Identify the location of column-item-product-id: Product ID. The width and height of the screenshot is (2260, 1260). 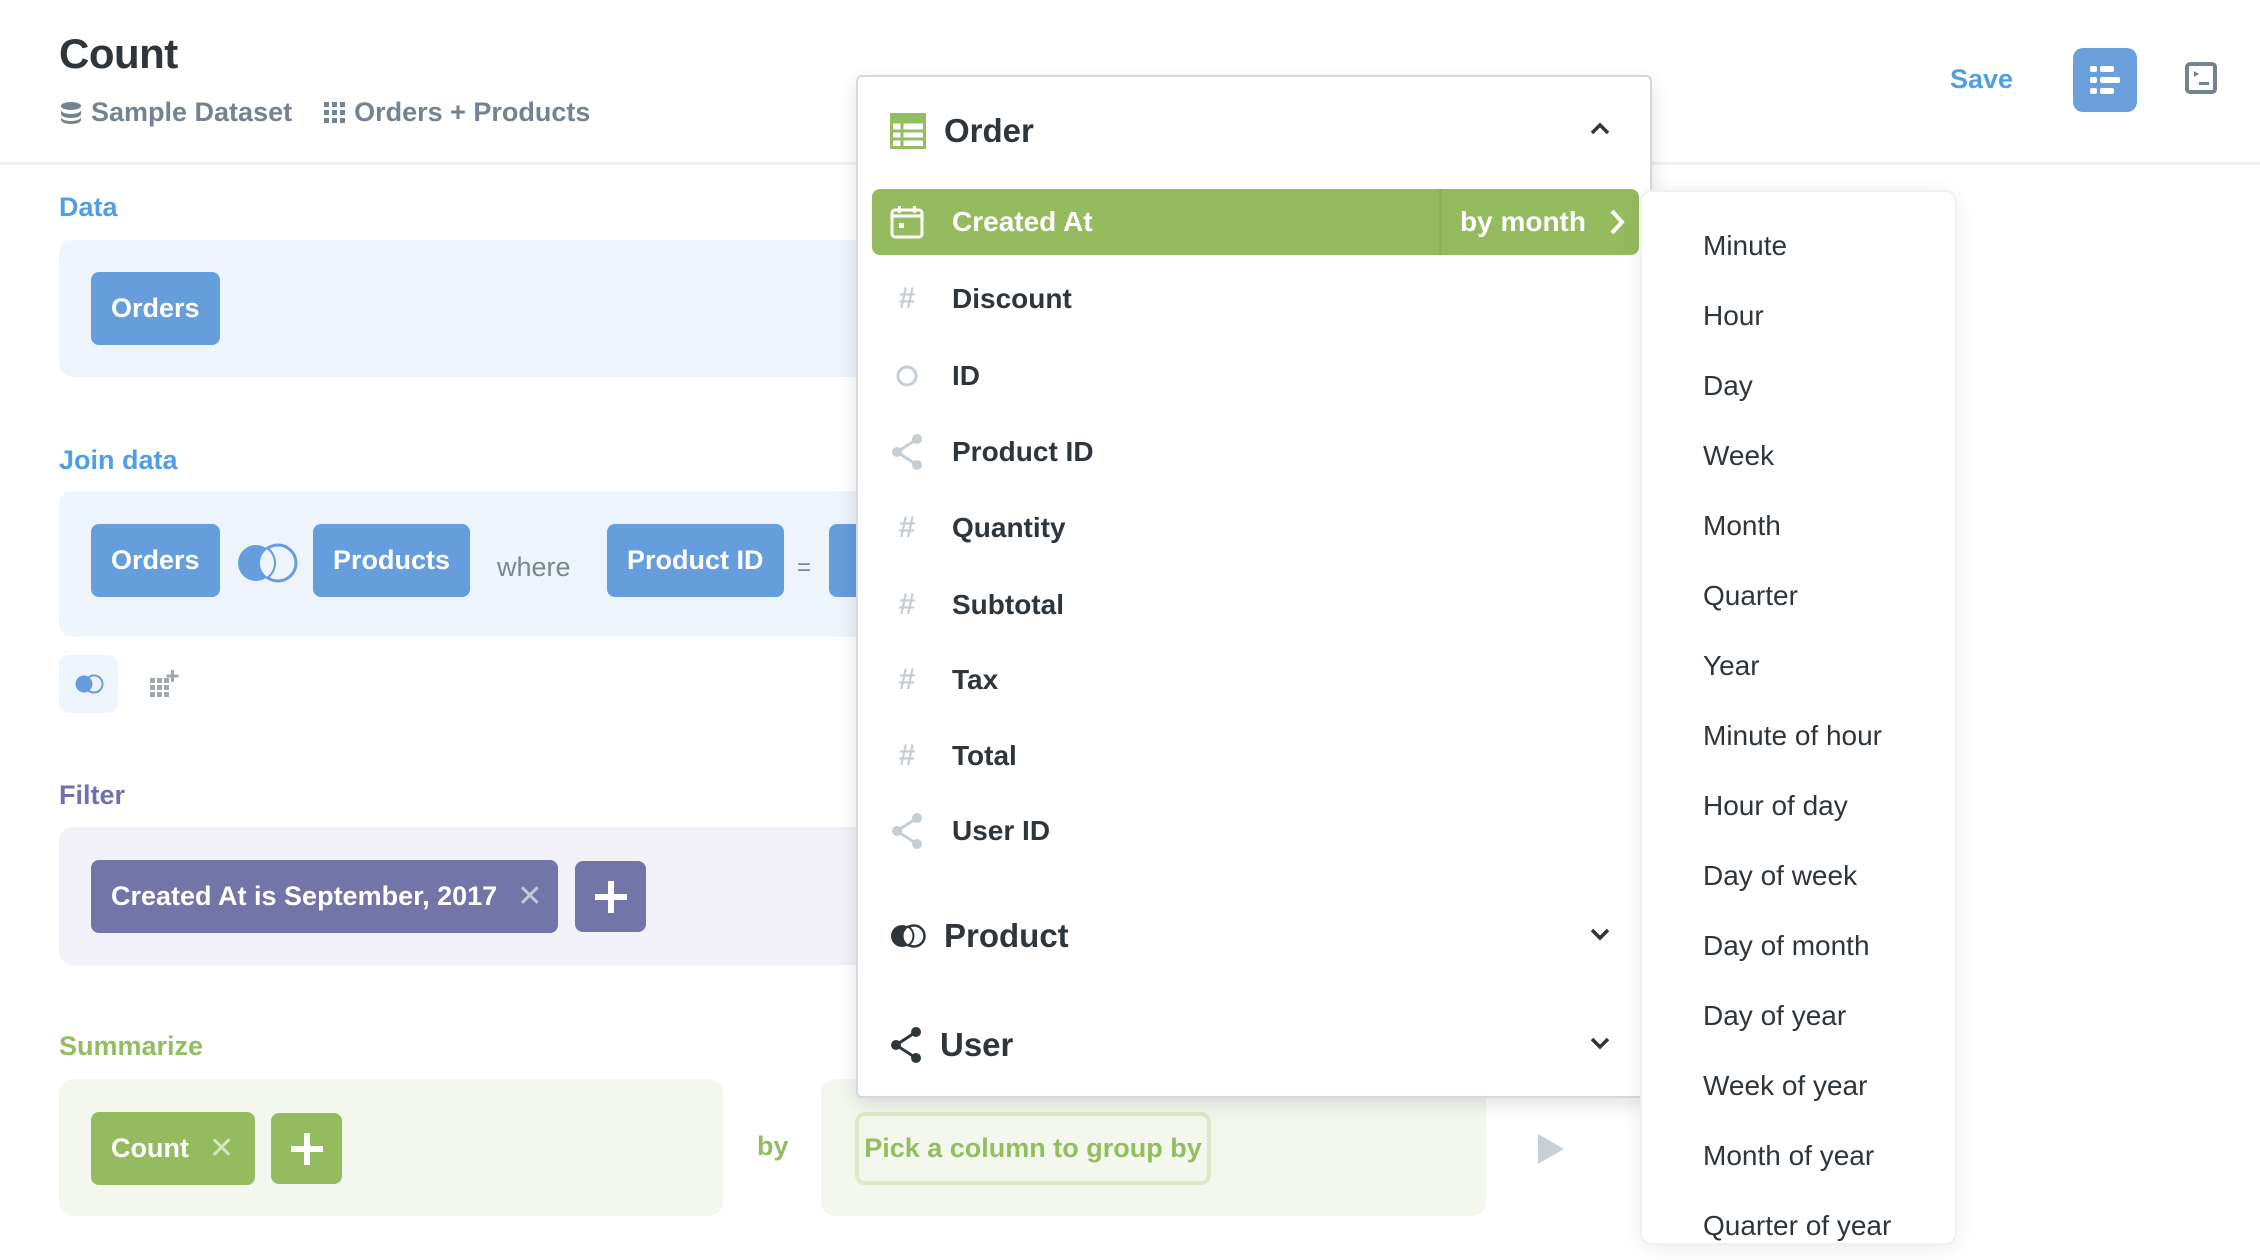
(1255, 452).